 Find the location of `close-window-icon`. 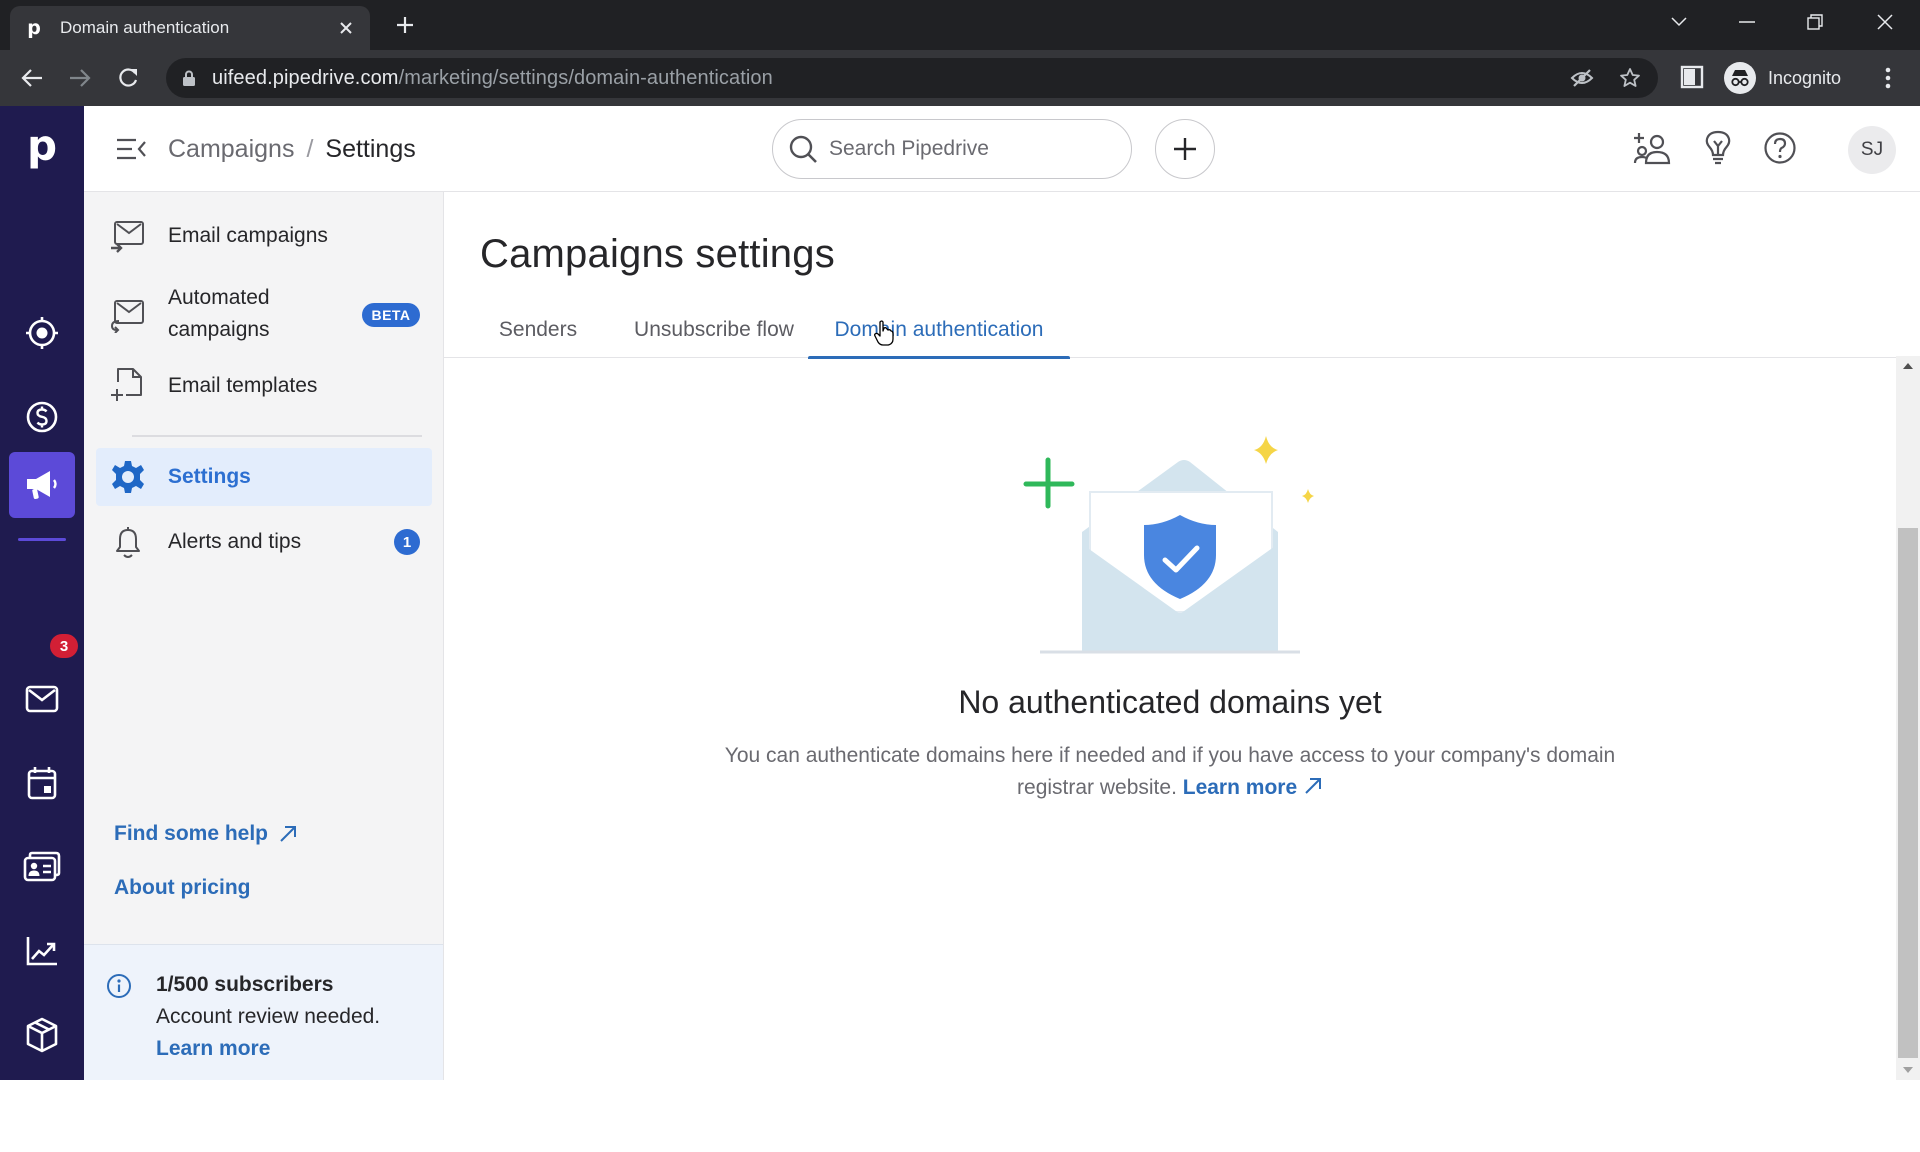

close-window-icon is located at coordinates (1885, 22).